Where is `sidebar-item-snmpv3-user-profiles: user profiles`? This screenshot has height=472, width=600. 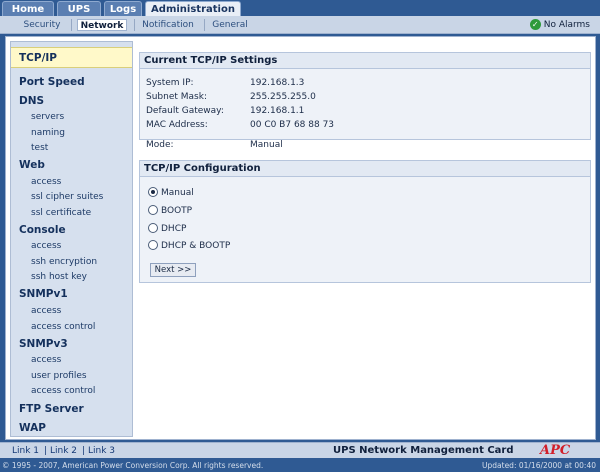 sidebar-item-snmpv3-user-profiles: user profiles is located at coordinates (71, 376).